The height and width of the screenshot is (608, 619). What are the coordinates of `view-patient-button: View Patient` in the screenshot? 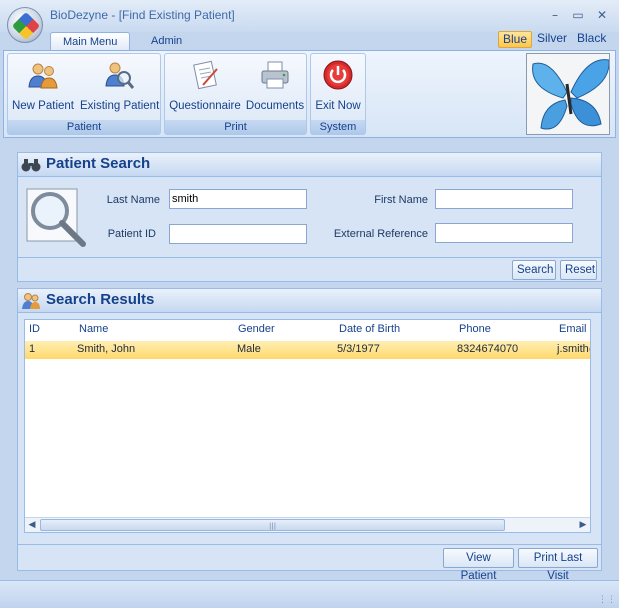 It's located at (478, 565).